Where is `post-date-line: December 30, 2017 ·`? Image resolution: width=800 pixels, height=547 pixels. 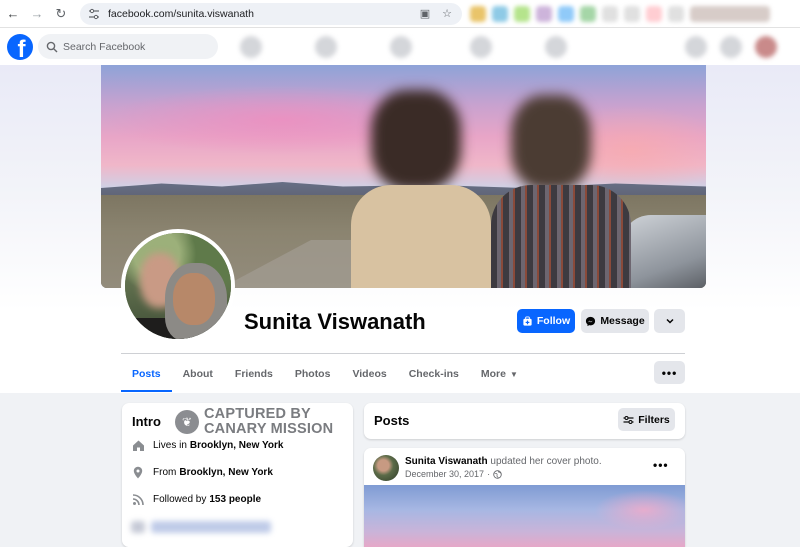
post-date-line: December 30, 2017 · is located at coordinates (453, 474).